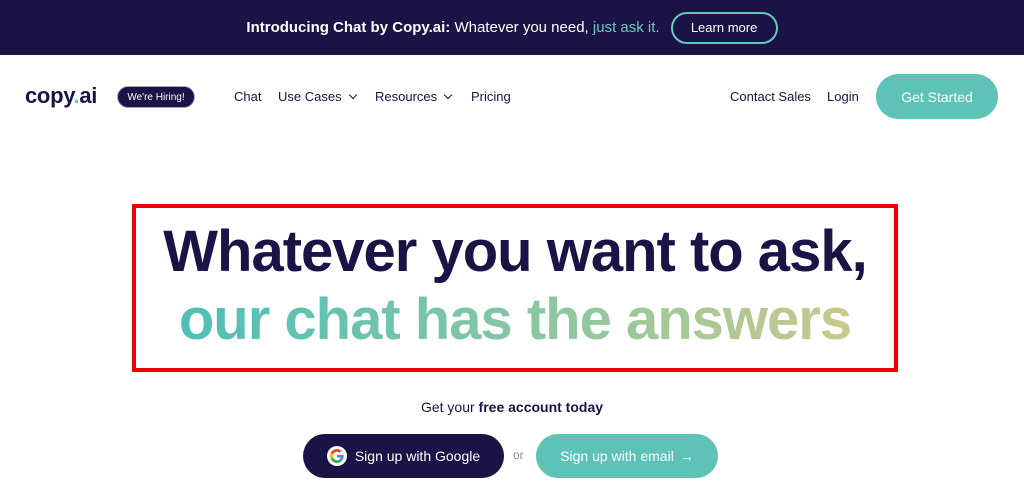 This screenshot has width=1024, height=490. I want to click on free-account-prefix: Get your, so click(449, 407).